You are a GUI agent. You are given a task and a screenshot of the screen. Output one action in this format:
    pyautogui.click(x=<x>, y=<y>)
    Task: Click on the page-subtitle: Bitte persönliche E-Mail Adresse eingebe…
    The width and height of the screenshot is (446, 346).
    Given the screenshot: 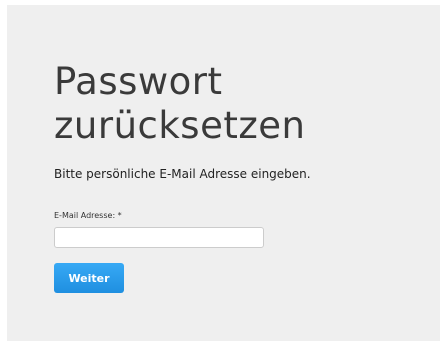 What is the action you would take?
    pyautogui.click(x=182, y=174)
    